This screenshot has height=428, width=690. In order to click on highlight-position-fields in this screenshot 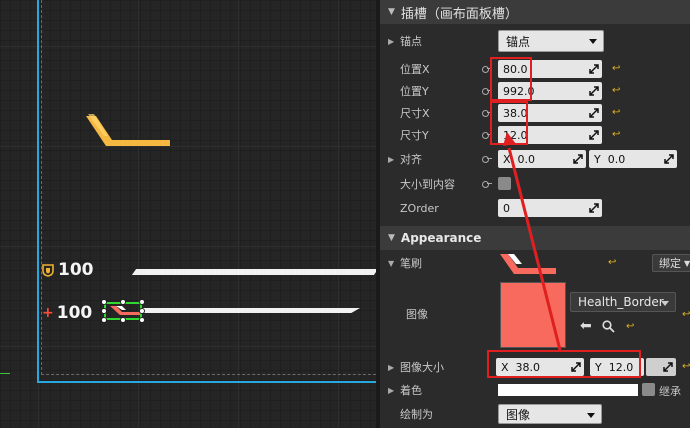, I will do `click(511, 79)`.